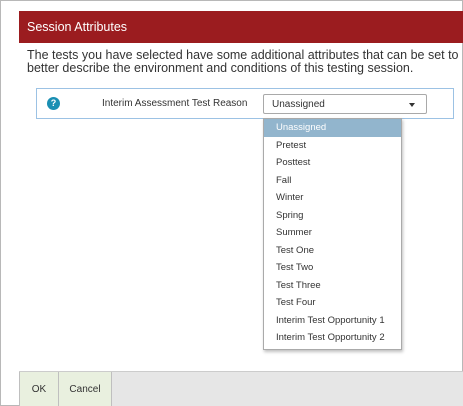  Describe the element at coordinates (241, 27) in the screenshot. I see `dialog-title: Session Attributes` at that location.